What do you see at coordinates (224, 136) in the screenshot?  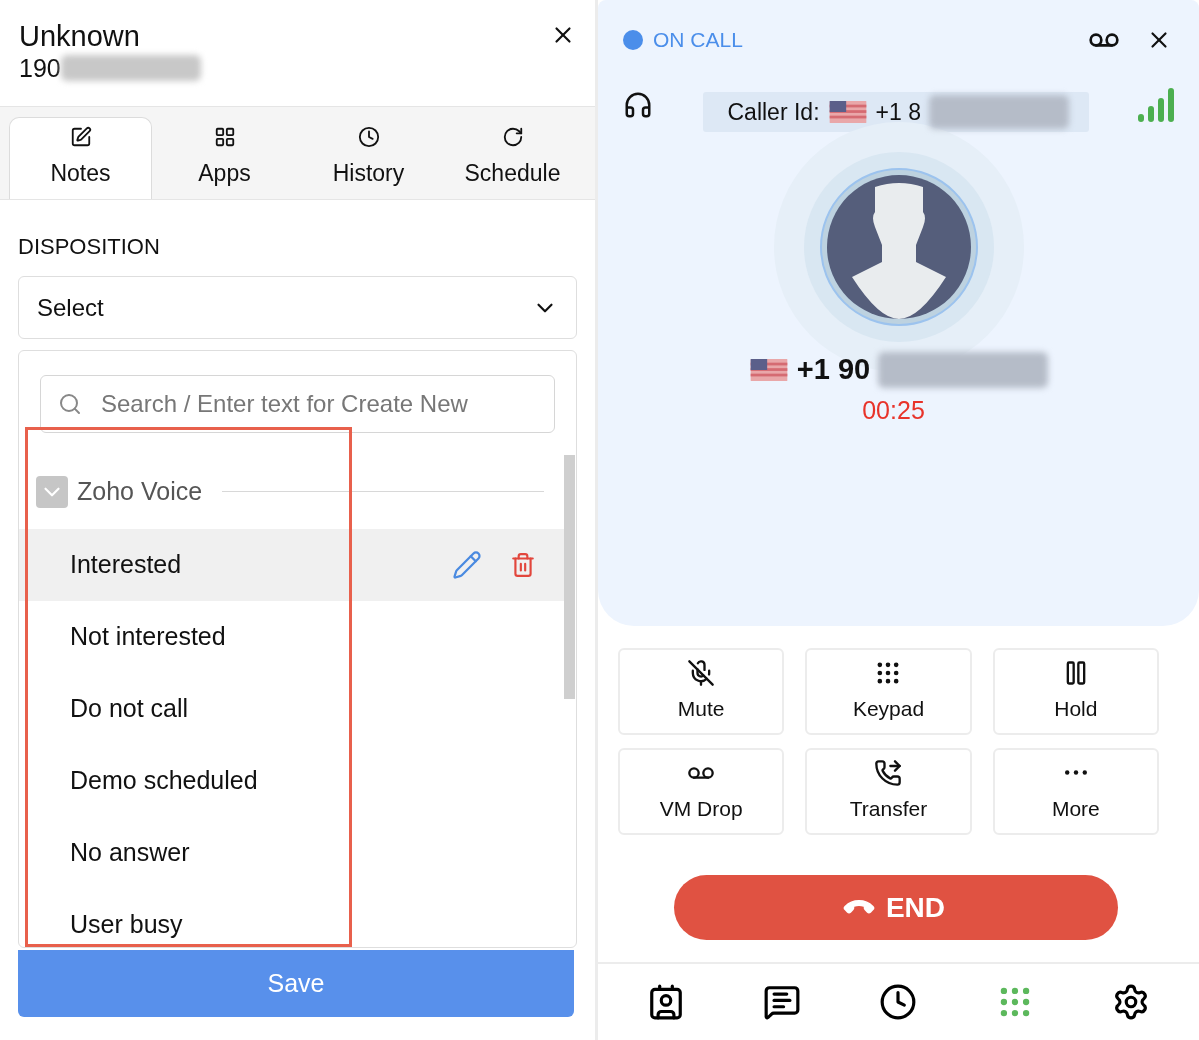 I see `grid-icon` at bounding box center [224, 136].